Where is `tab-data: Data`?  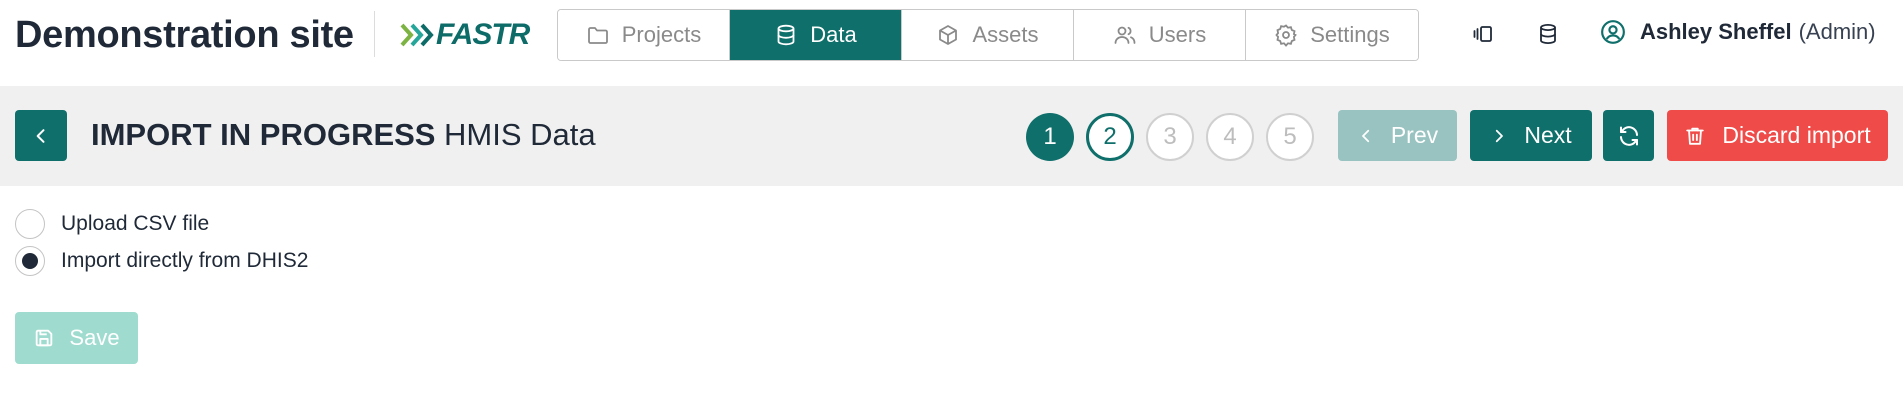
tab-data: Data is located at coordinates (816, 35).